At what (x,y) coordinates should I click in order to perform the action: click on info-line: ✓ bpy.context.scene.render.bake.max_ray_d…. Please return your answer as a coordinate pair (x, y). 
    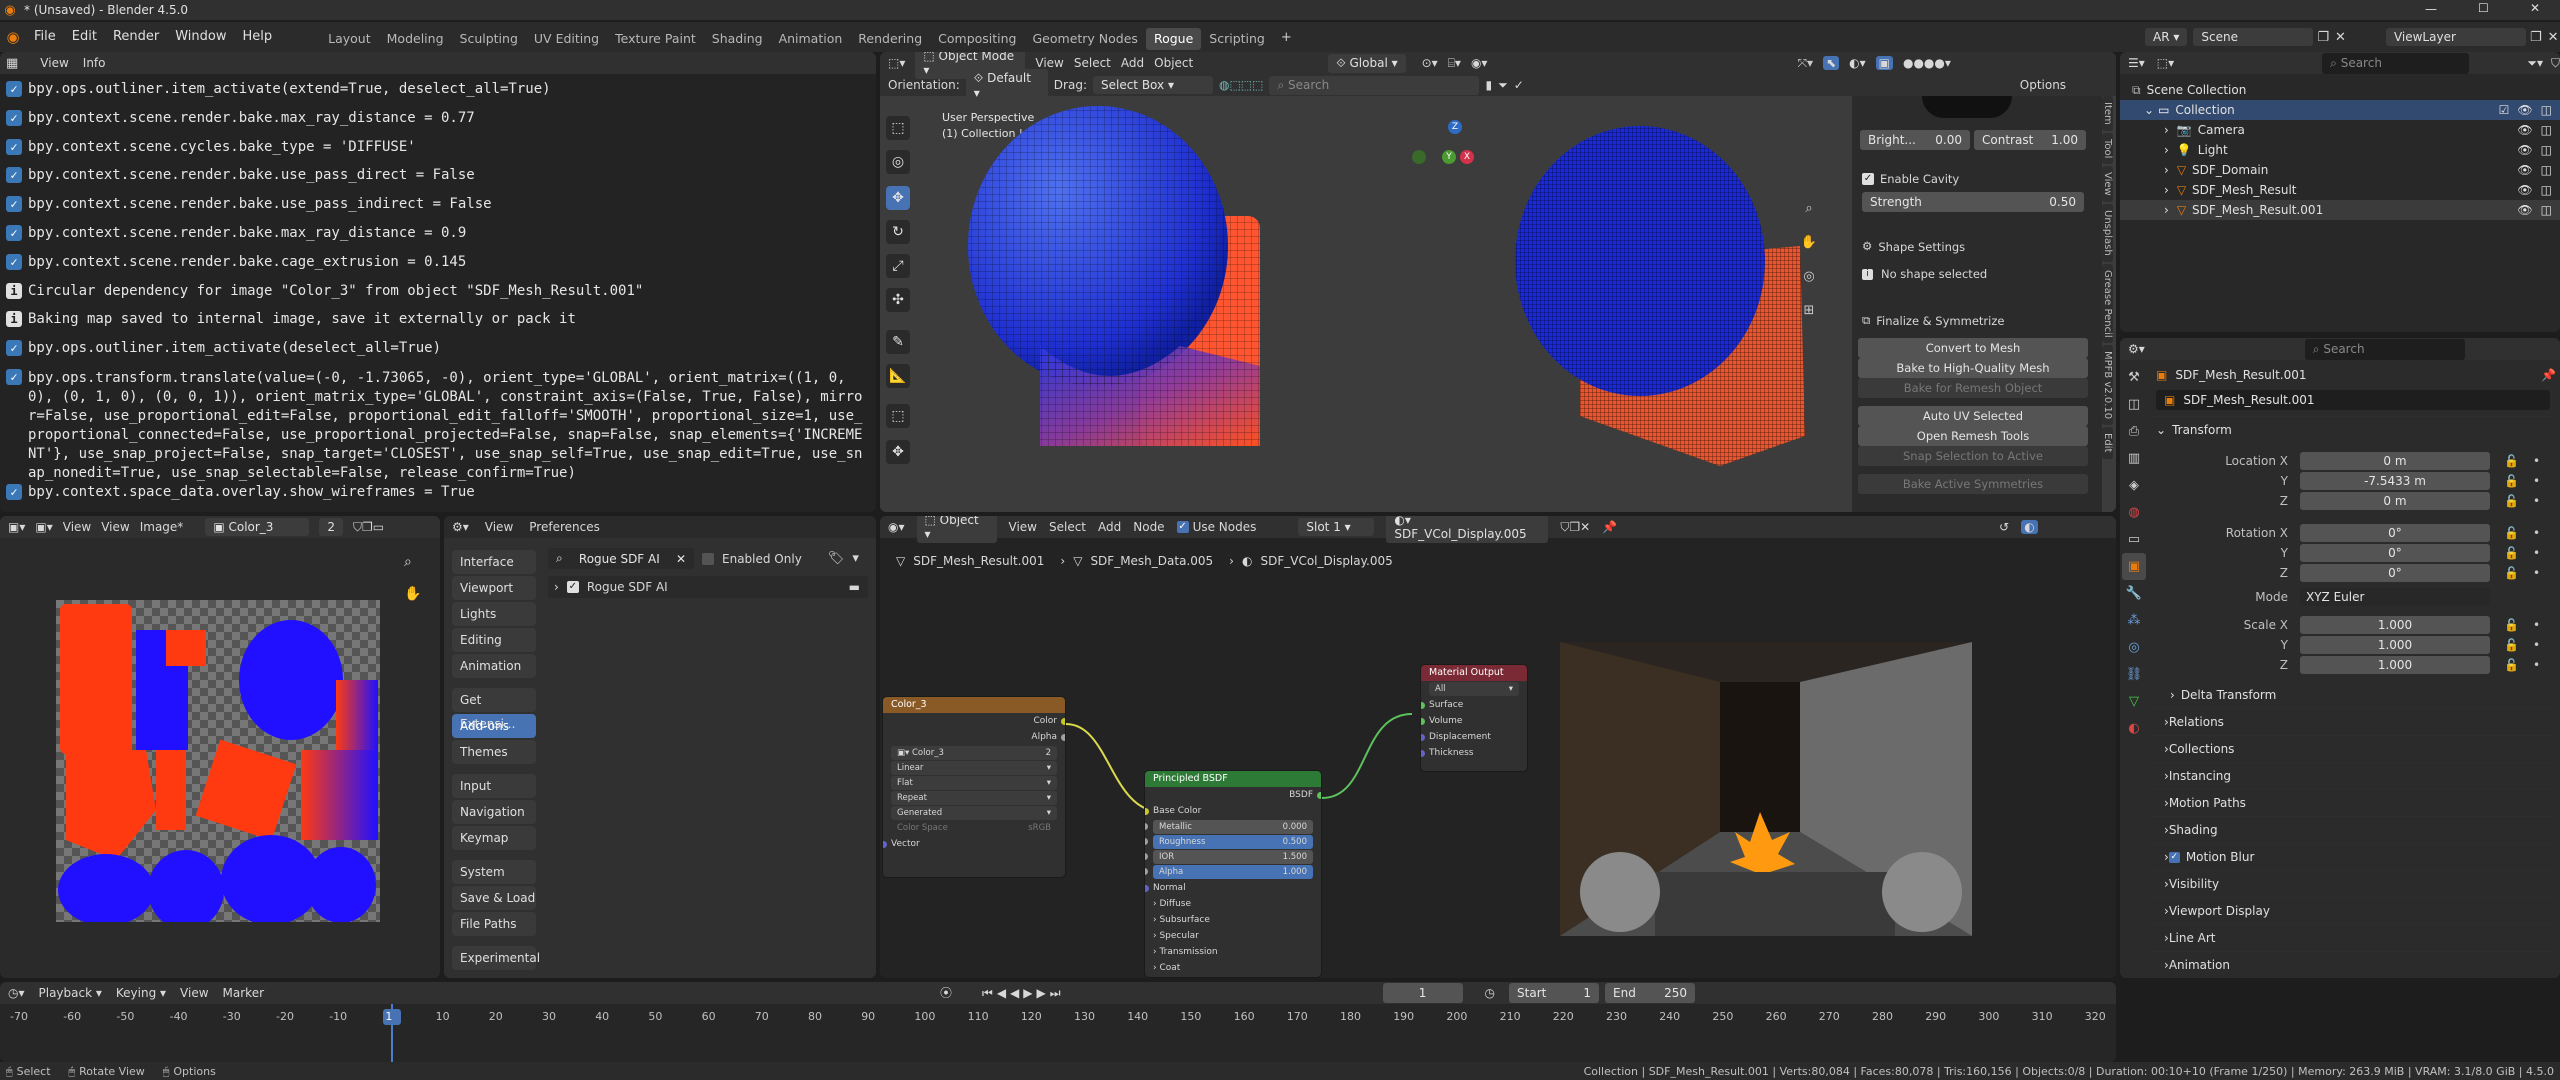
    Looking at the image, I should click on (438, 121).